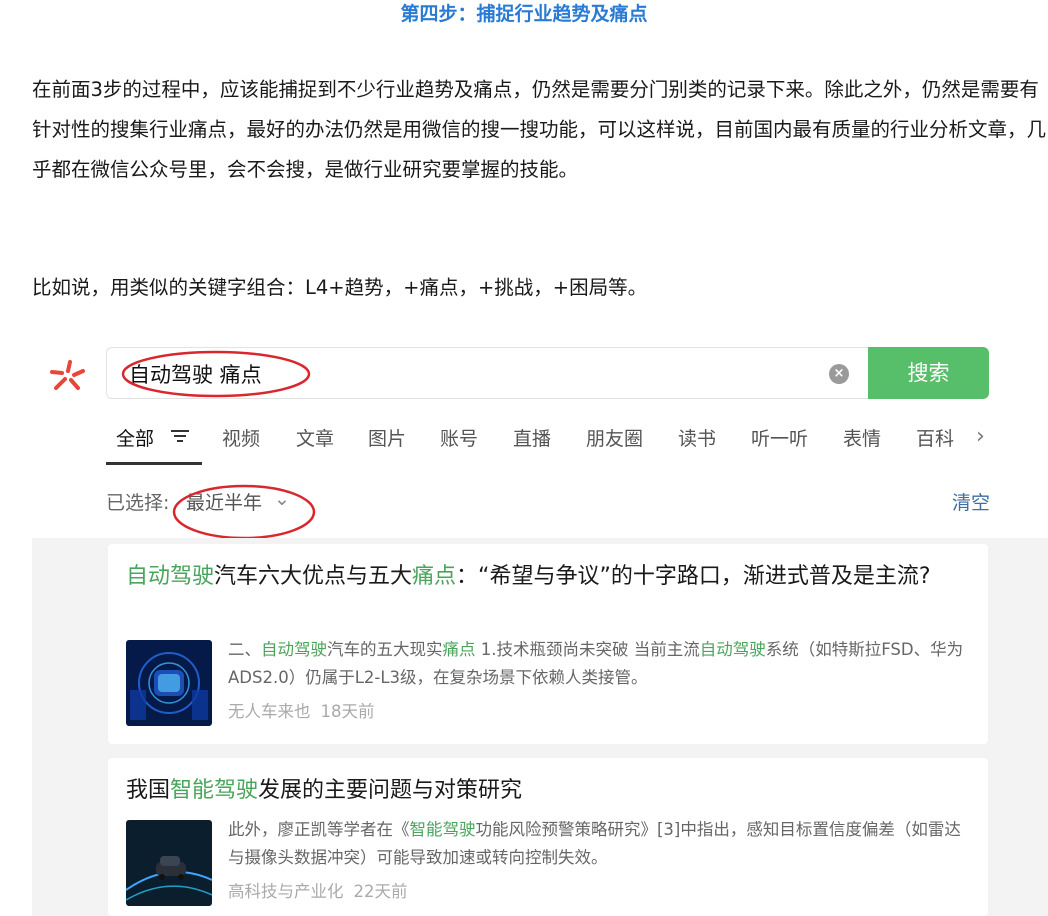 Image resolution: width=1048 pixels, height=916 pixels. What do you see at coordinates (241, 437) in the screenshot?
I see `tab-video: 视频` at bounding box center [241, 437].